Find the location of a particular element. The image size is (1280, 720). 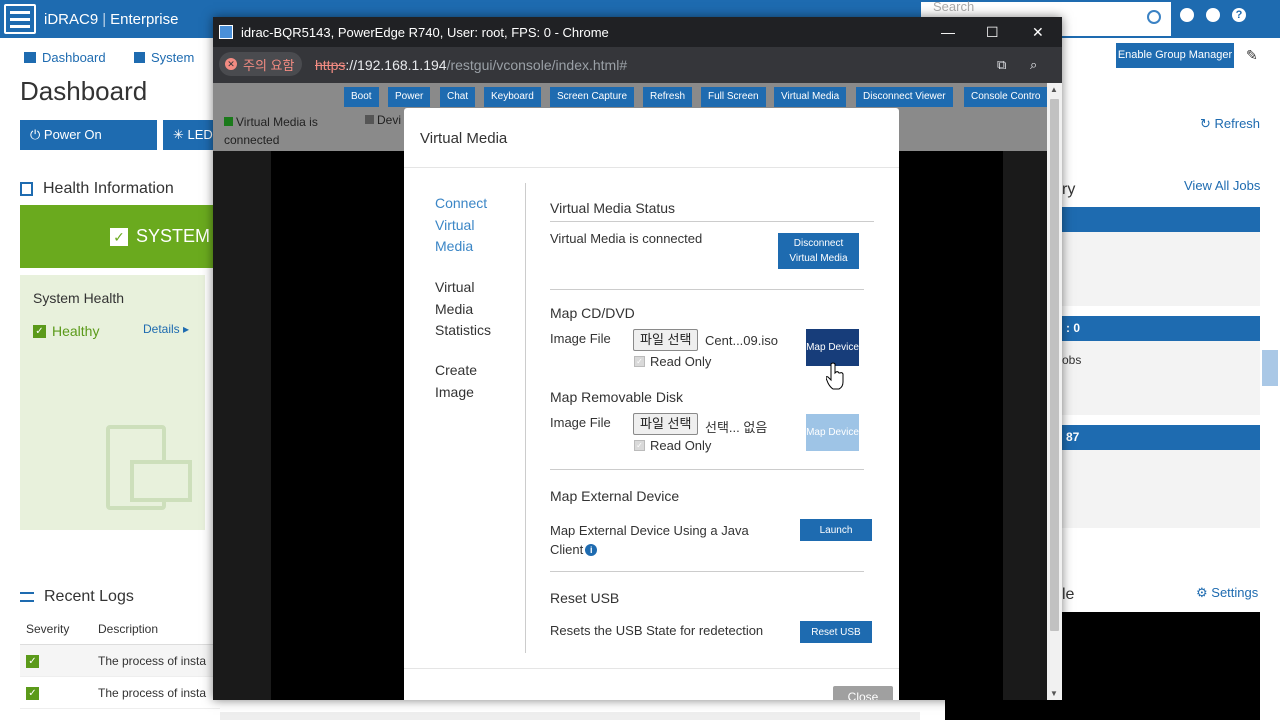

enable-group-manager-button: Enable Group Manager is located at coordinates (1175, 55).